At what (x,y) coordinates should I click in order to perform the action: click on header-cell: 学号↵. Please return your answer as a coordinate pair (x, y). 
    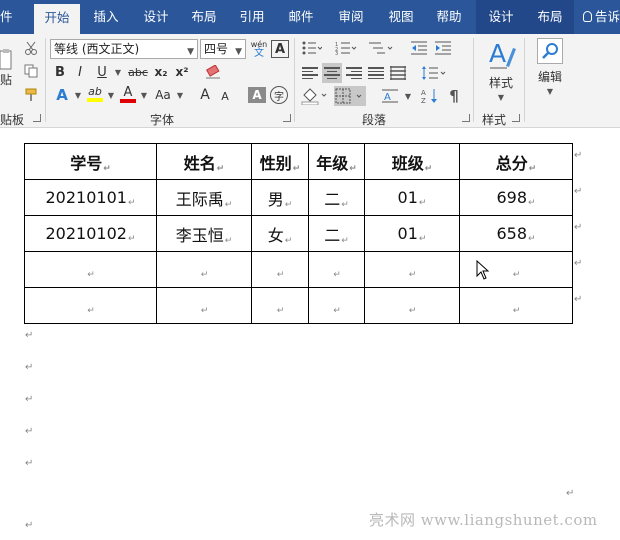
    Looking at the image, I should click on (90, 161).